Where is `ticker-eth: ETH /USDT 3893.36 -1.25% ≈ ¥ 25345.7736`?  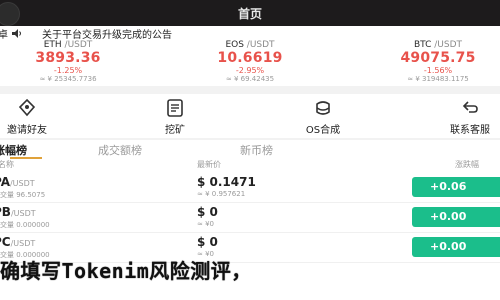 ticker-eth: ETH /USDT 3893.36 -1.25% ≈ ¥ 25345.7736 is located at coordinates (68, 61).